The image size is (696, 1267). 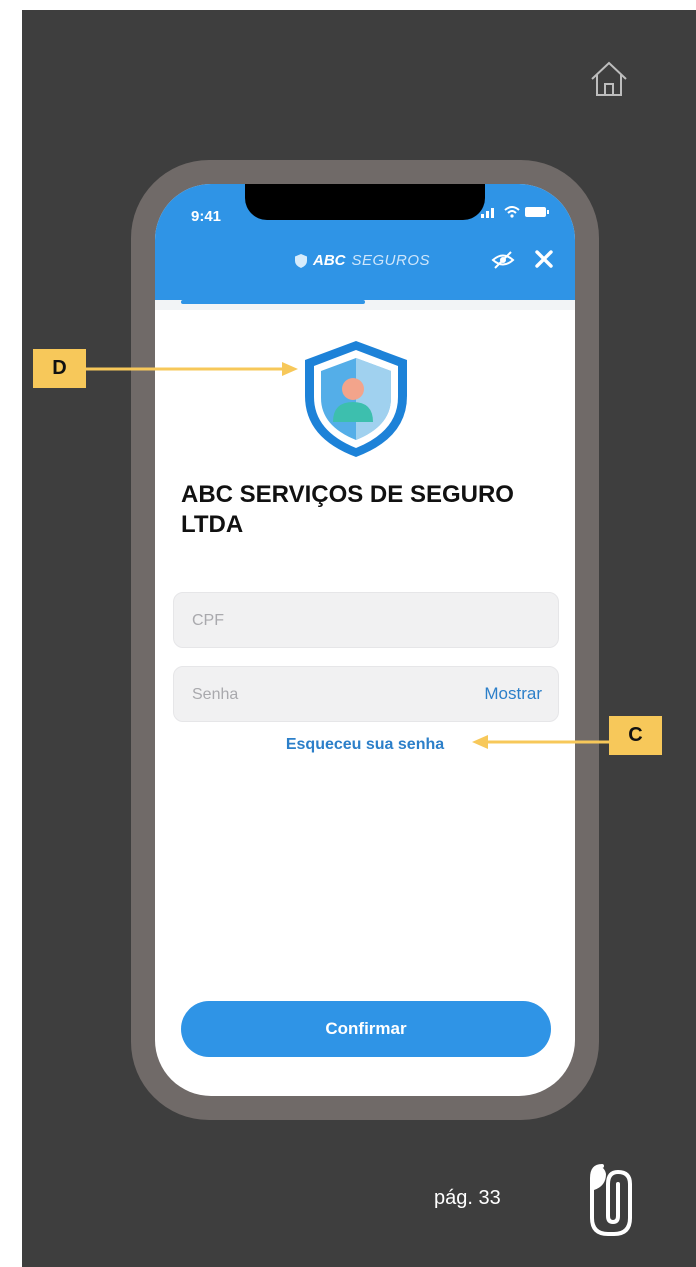 What do you see at coordinates (611, 1200) in the screenshot?
I see `paperclip-icon` at bounding box center [611, 1200].